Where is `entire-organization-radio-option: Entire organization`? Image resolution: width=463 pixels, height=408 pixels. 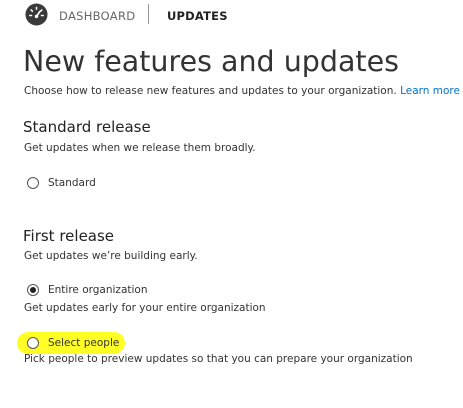 entire-organization-radio-option: Entire organization is located at coordinates (87, 290).